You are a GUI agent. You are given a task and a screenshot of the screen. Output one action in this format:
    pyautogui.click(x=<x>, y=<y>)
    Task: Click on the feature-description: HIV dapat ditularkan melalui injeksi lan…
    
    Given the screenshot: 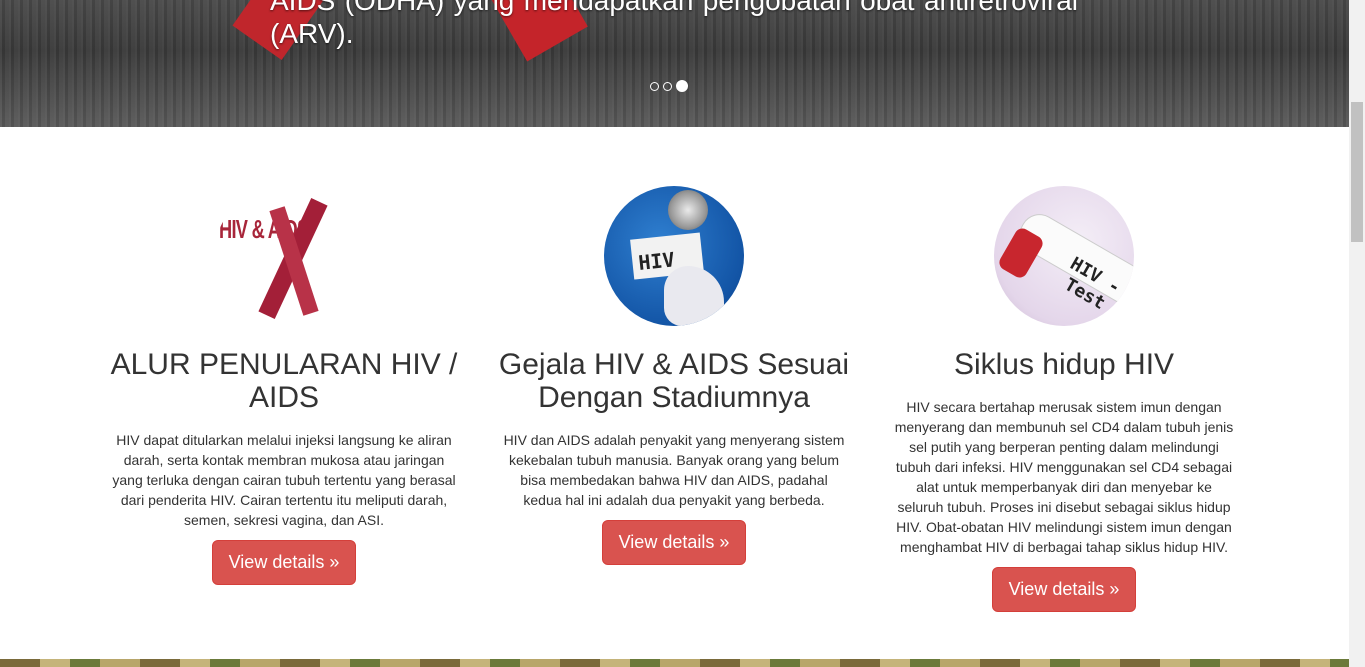 What is the action you would take?
    pyautogui.click(x=284, y=480)
    